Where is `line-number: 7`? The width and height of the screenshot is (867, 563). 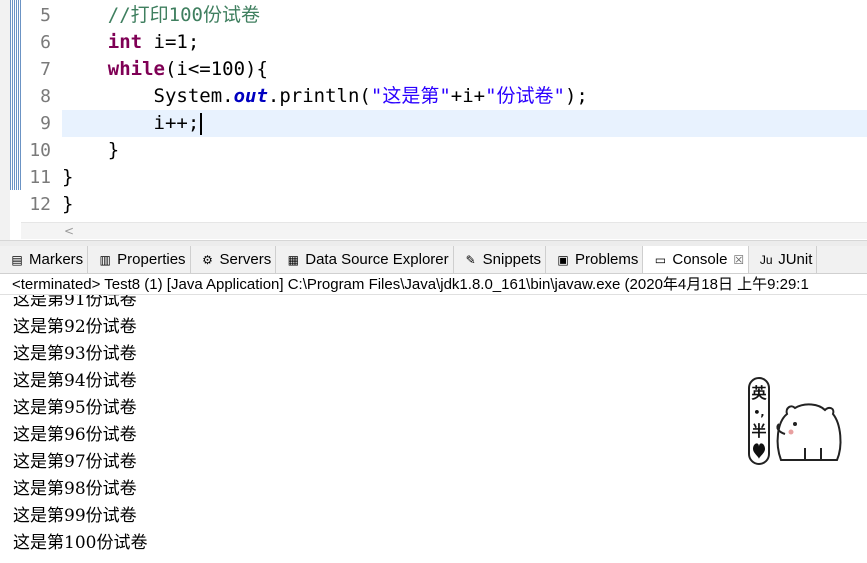 line-number: 7 is located at coordinates (45, 69).